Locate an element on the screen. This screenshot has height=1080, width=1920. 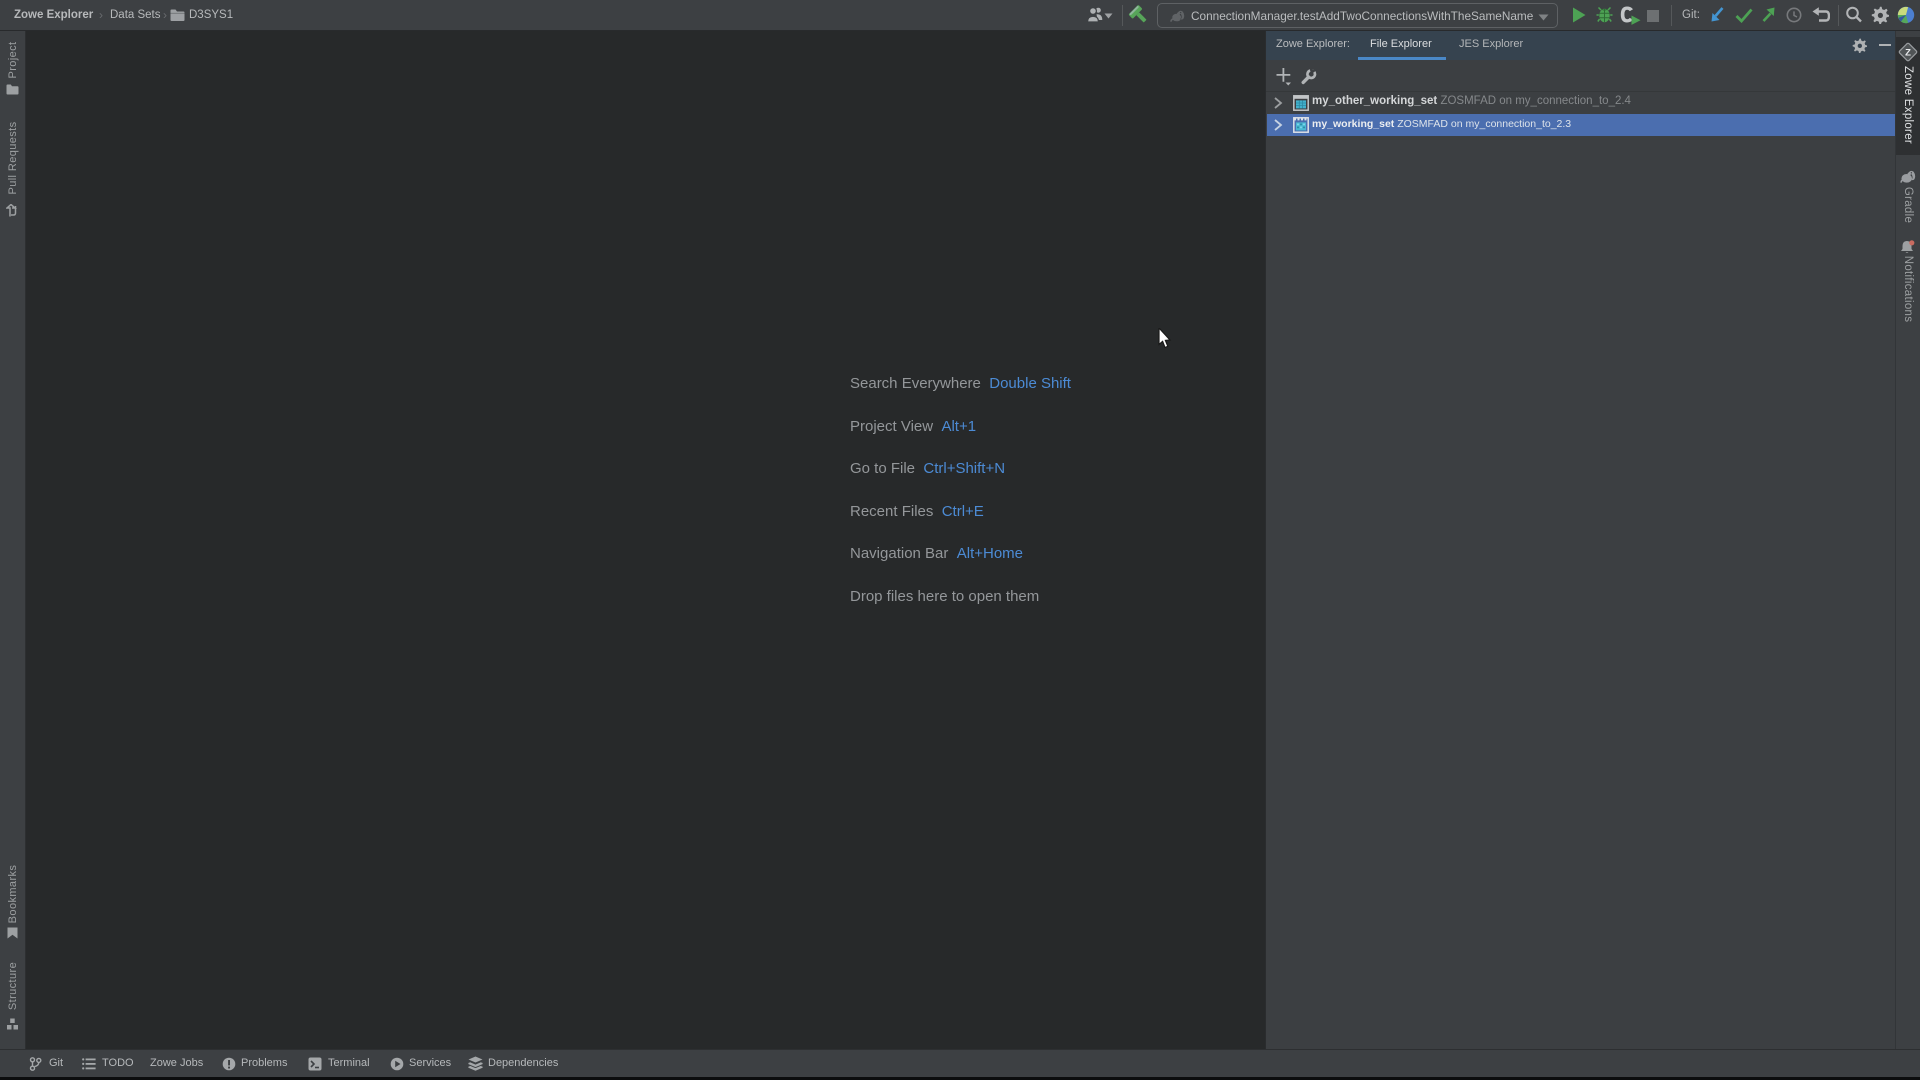
svg-text: Z is located at coordinates (1908, 53).